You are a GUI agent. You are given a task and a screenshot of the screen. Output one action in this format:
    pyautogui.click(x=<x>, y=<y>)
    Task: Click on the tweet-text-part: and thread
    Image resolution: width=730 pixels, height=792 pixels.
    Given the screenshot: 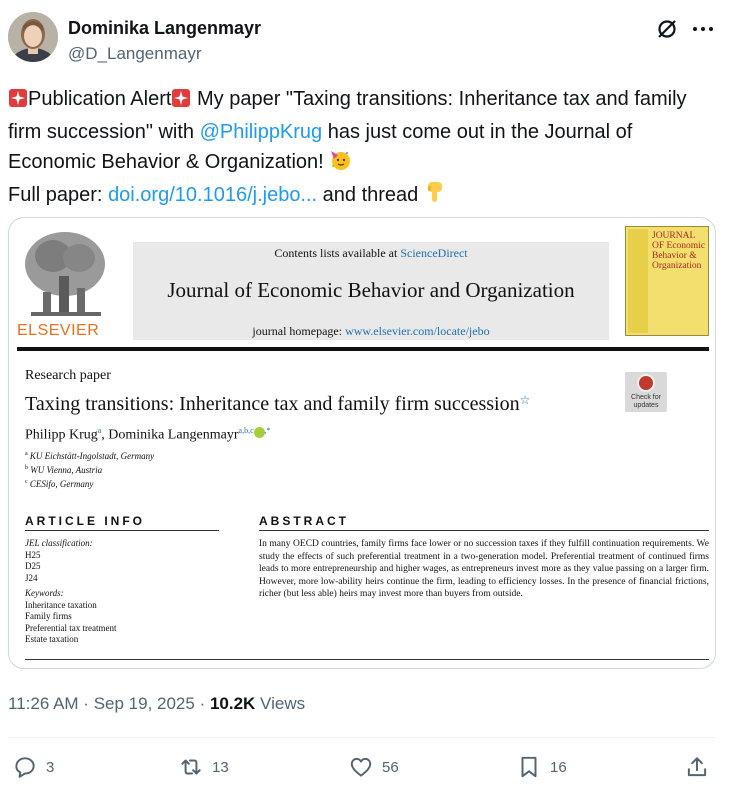 What is the action you would take?
    pyautogui.click(x=370, y=195)
    